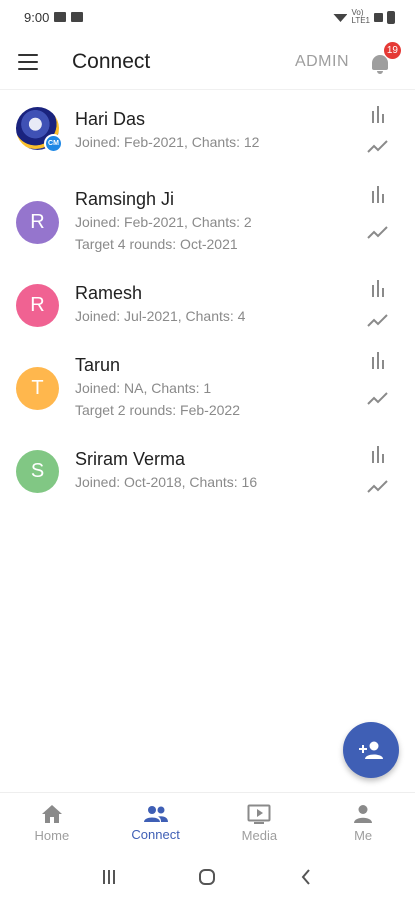 The width and height of the screenshot is (415, 900). Describe the element at coordinates (363, 814) in the screenshot. I see `person-icon` at that location.